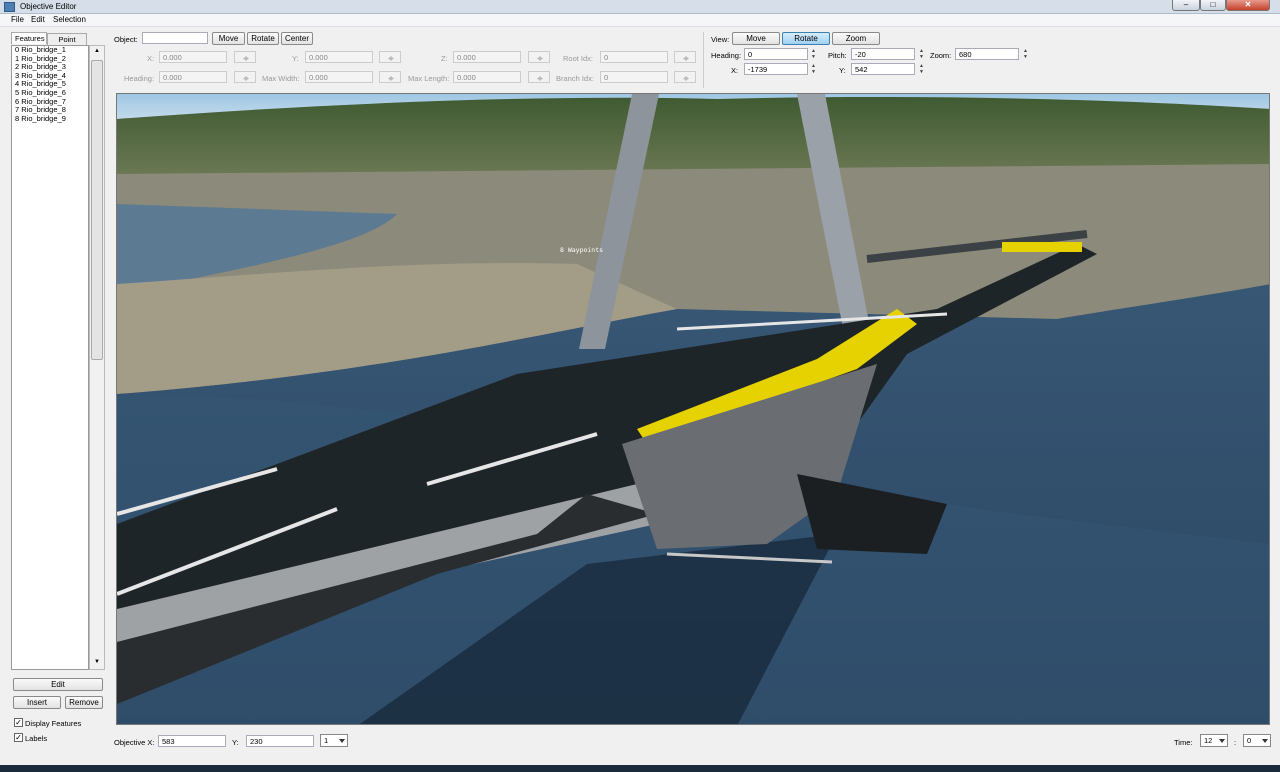 This screenshot has height=772, width=1280. Describe the element at coordinates (97, 210) in the screenshot. I see `scroll-thumb` at that location.